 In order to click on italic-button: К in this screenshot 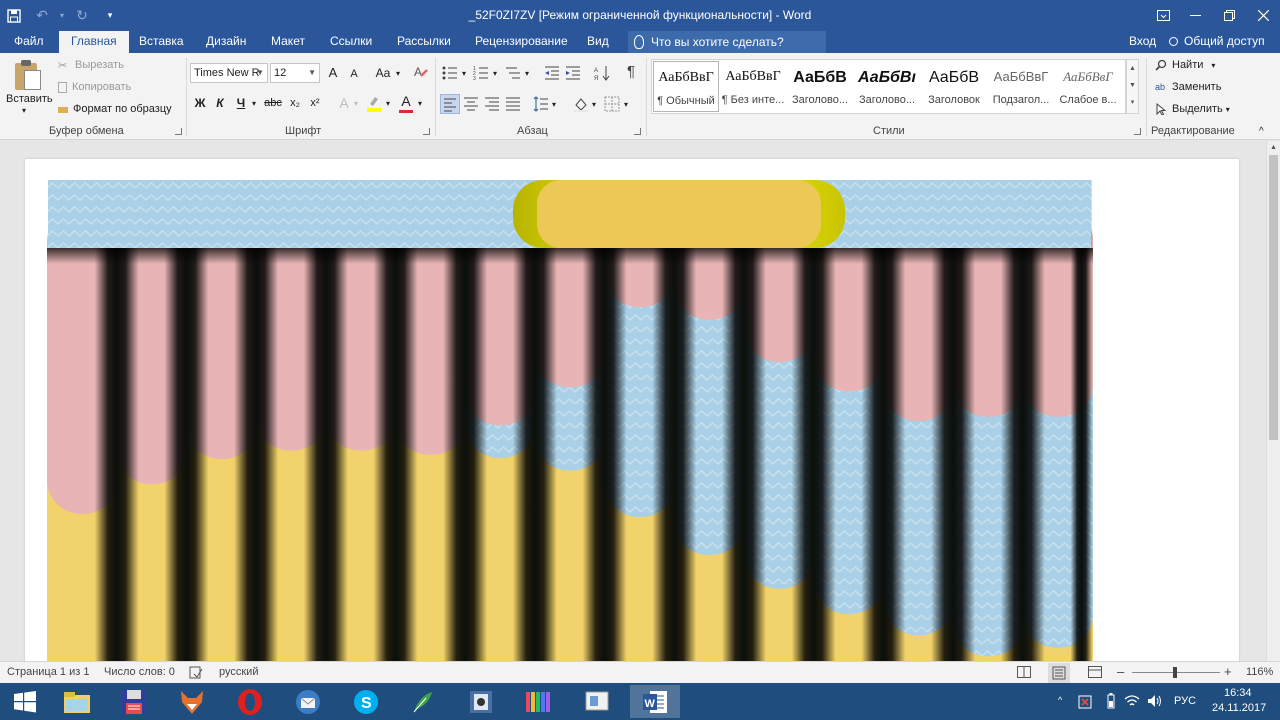, I will do `click(220, 103)`.